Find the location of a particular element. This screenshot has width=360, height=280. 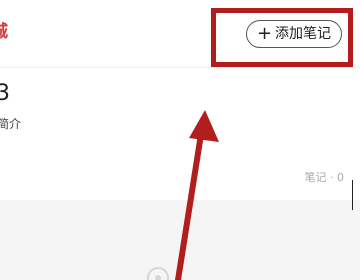

annotation-arrow-icon is located at coordinates (197, 195).